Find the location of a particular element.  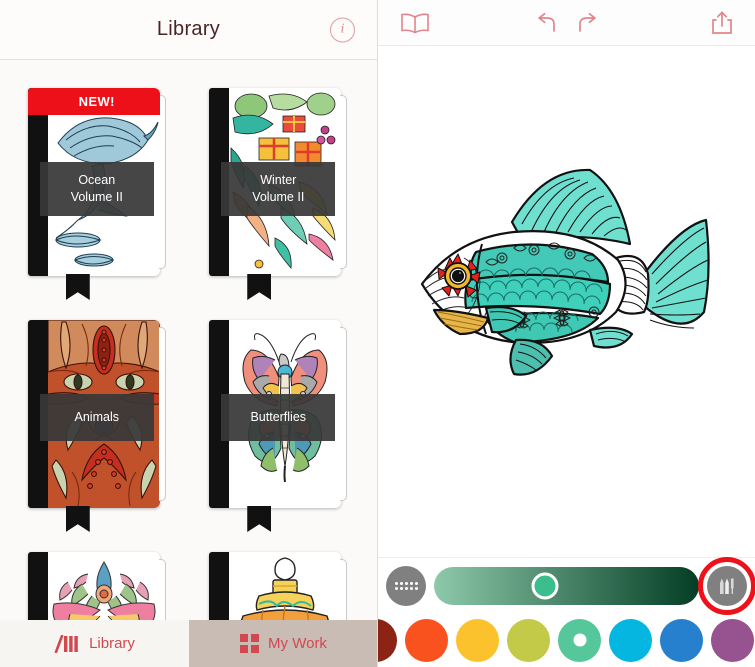

tab-my-work: My Work is located at coordinates (283, 643).